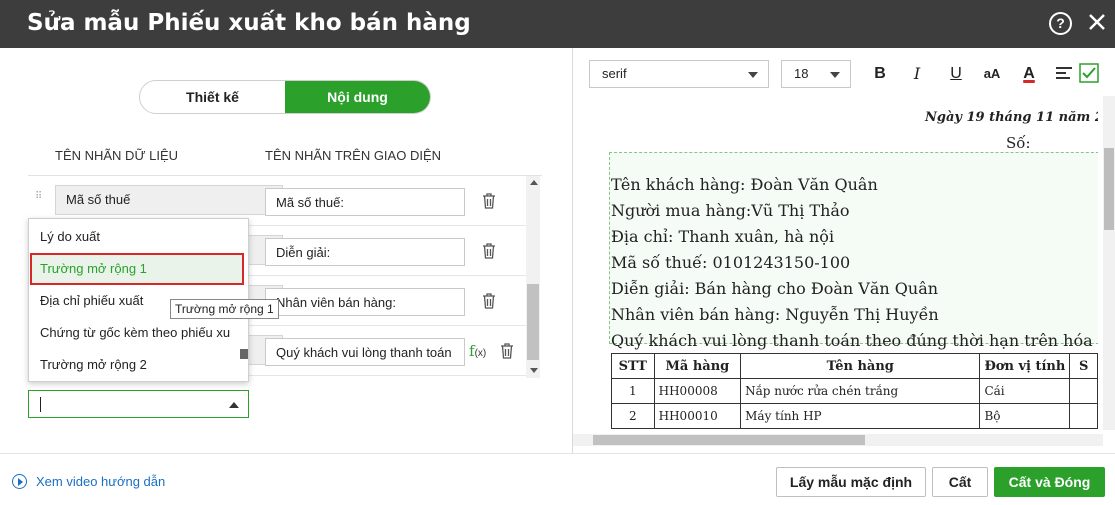 This screenshot has width=1115, height=505. I want to click on table-header: S, so click(1083, 366).